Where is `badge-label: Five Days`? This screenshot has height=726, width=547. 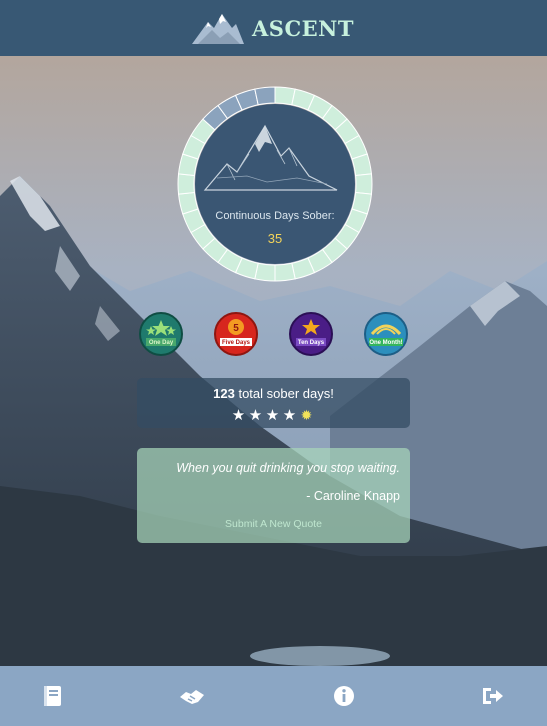
badge-label: Five Days is located at coordinates (236, 343).